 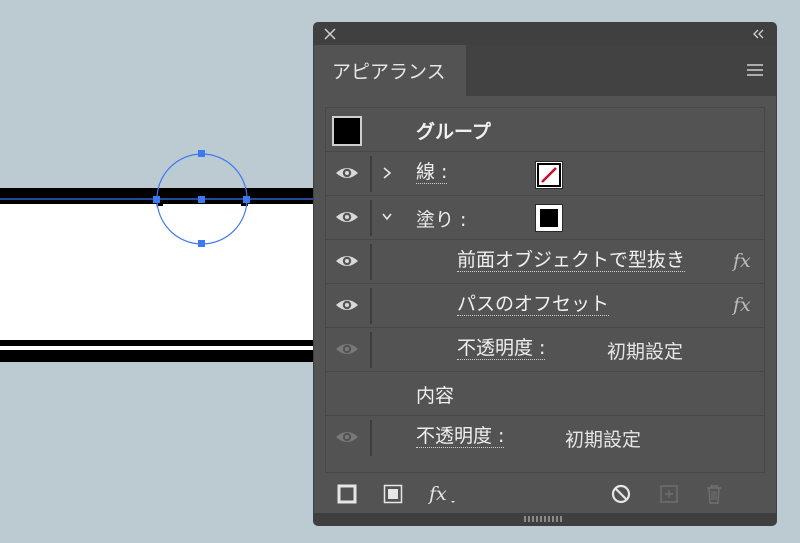 What do you see at coordinates (545, 394) in the screenshot?
I see `row-contents: 内容` at bounding box center [545, 394].